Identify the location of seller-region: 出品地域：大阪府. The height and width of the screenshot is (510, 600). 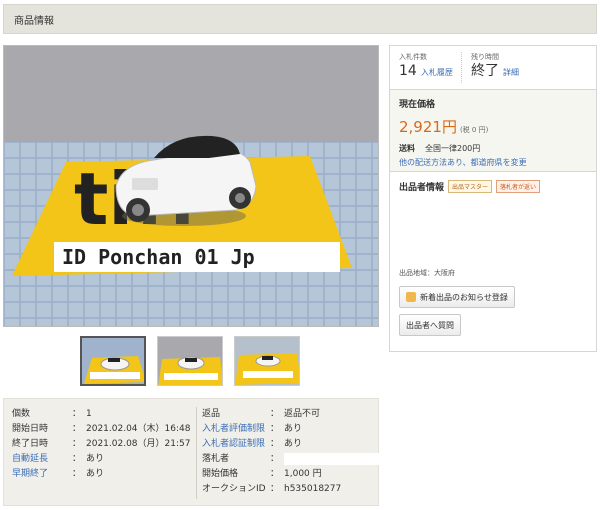
(427, 273).